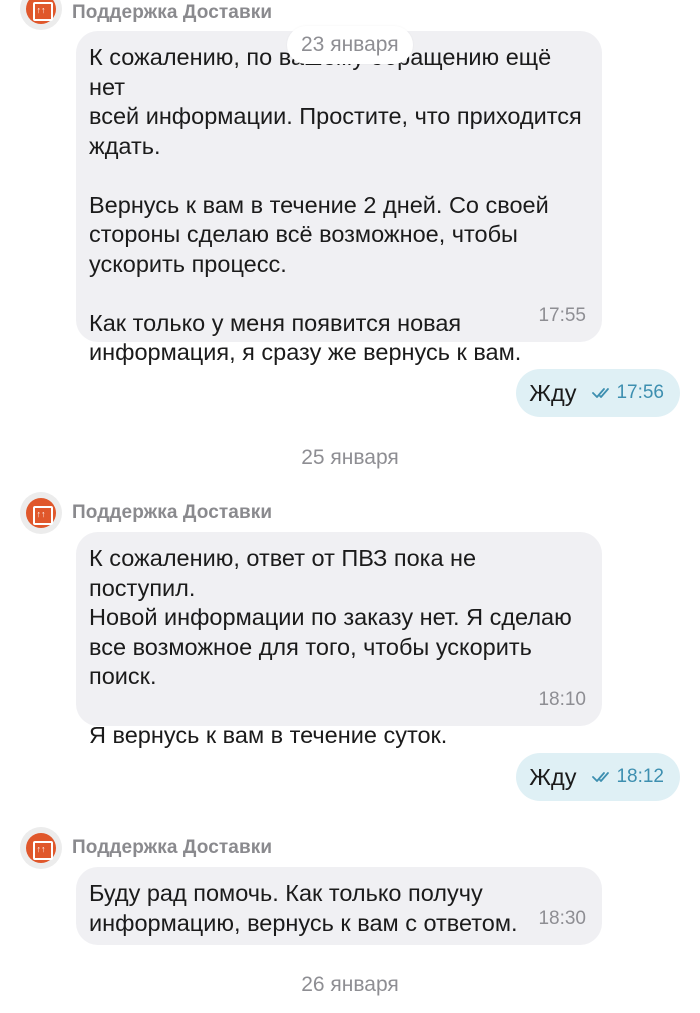  I want to click on message-time: 17:55, so click(562, 315).